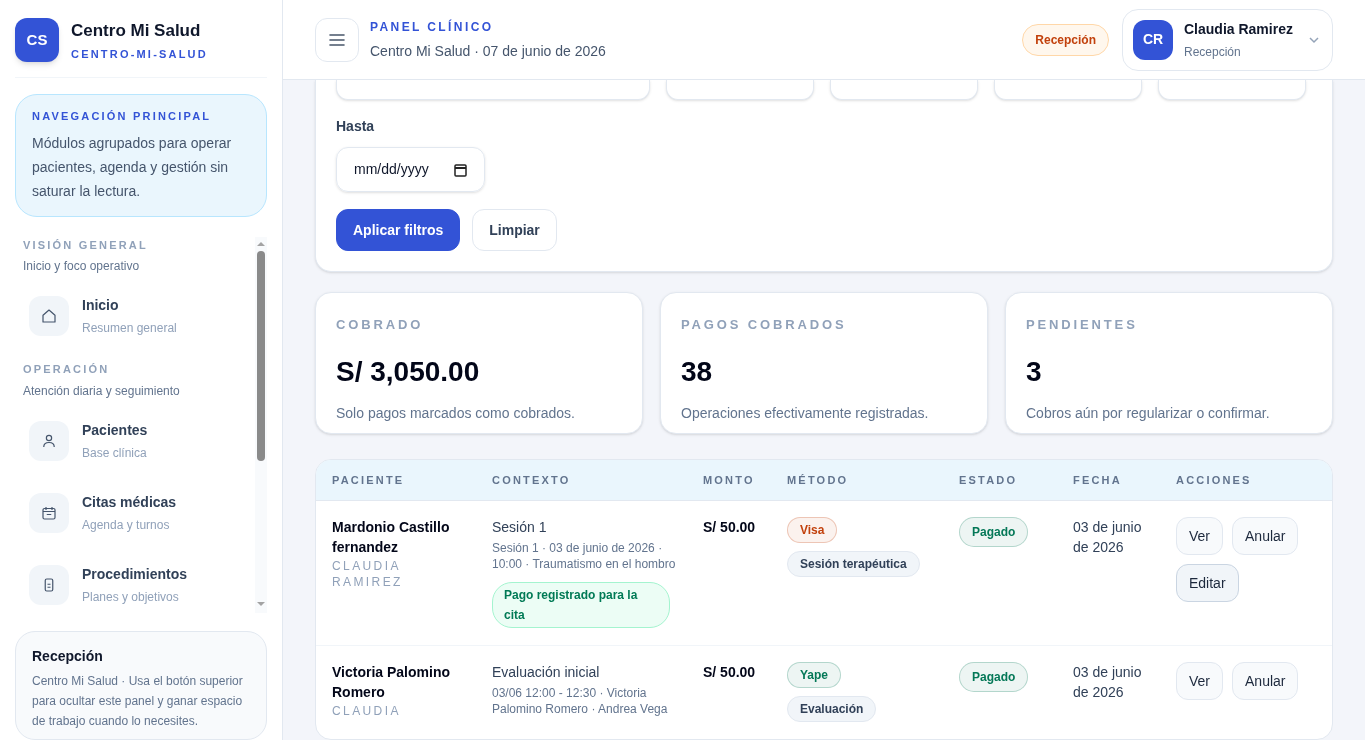  What do you see at coordinates (37, 40) in the screenshot?
I see `logo-badge: CS` at bounding box center [37, 40].